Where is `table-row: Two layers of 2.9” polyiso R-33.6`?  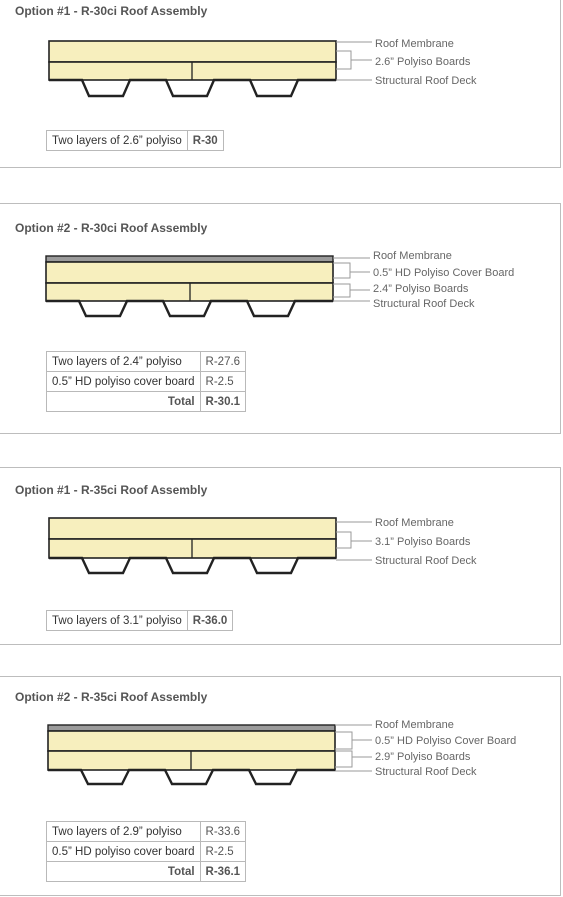
table-row: Two layers of 2.9” polyiso R-33.6 is located at coordinates (146, 831).